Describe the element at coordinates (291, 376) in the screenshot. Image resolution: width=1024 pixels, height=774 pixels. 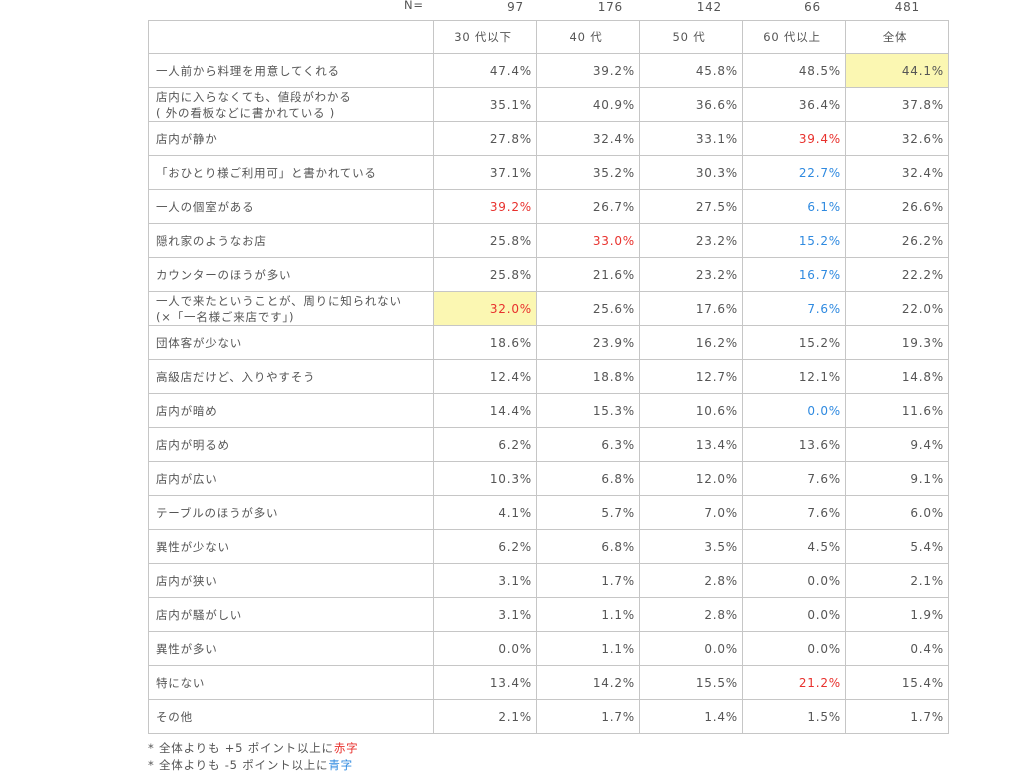
I see `row-label: 高級店だけど、入りやすそう` at that location.